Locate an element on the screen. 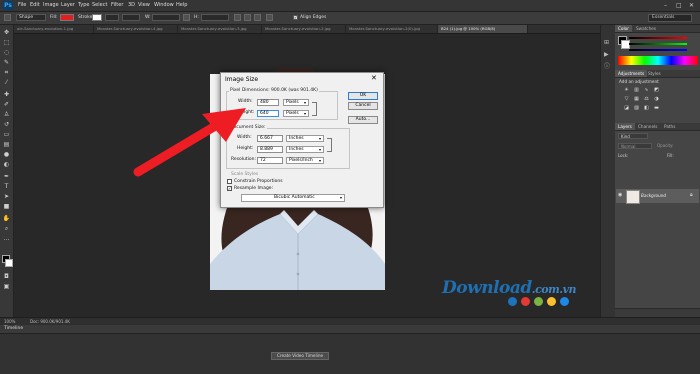  gradient-map-icon: ▬ is located at coordinates (656, 108).